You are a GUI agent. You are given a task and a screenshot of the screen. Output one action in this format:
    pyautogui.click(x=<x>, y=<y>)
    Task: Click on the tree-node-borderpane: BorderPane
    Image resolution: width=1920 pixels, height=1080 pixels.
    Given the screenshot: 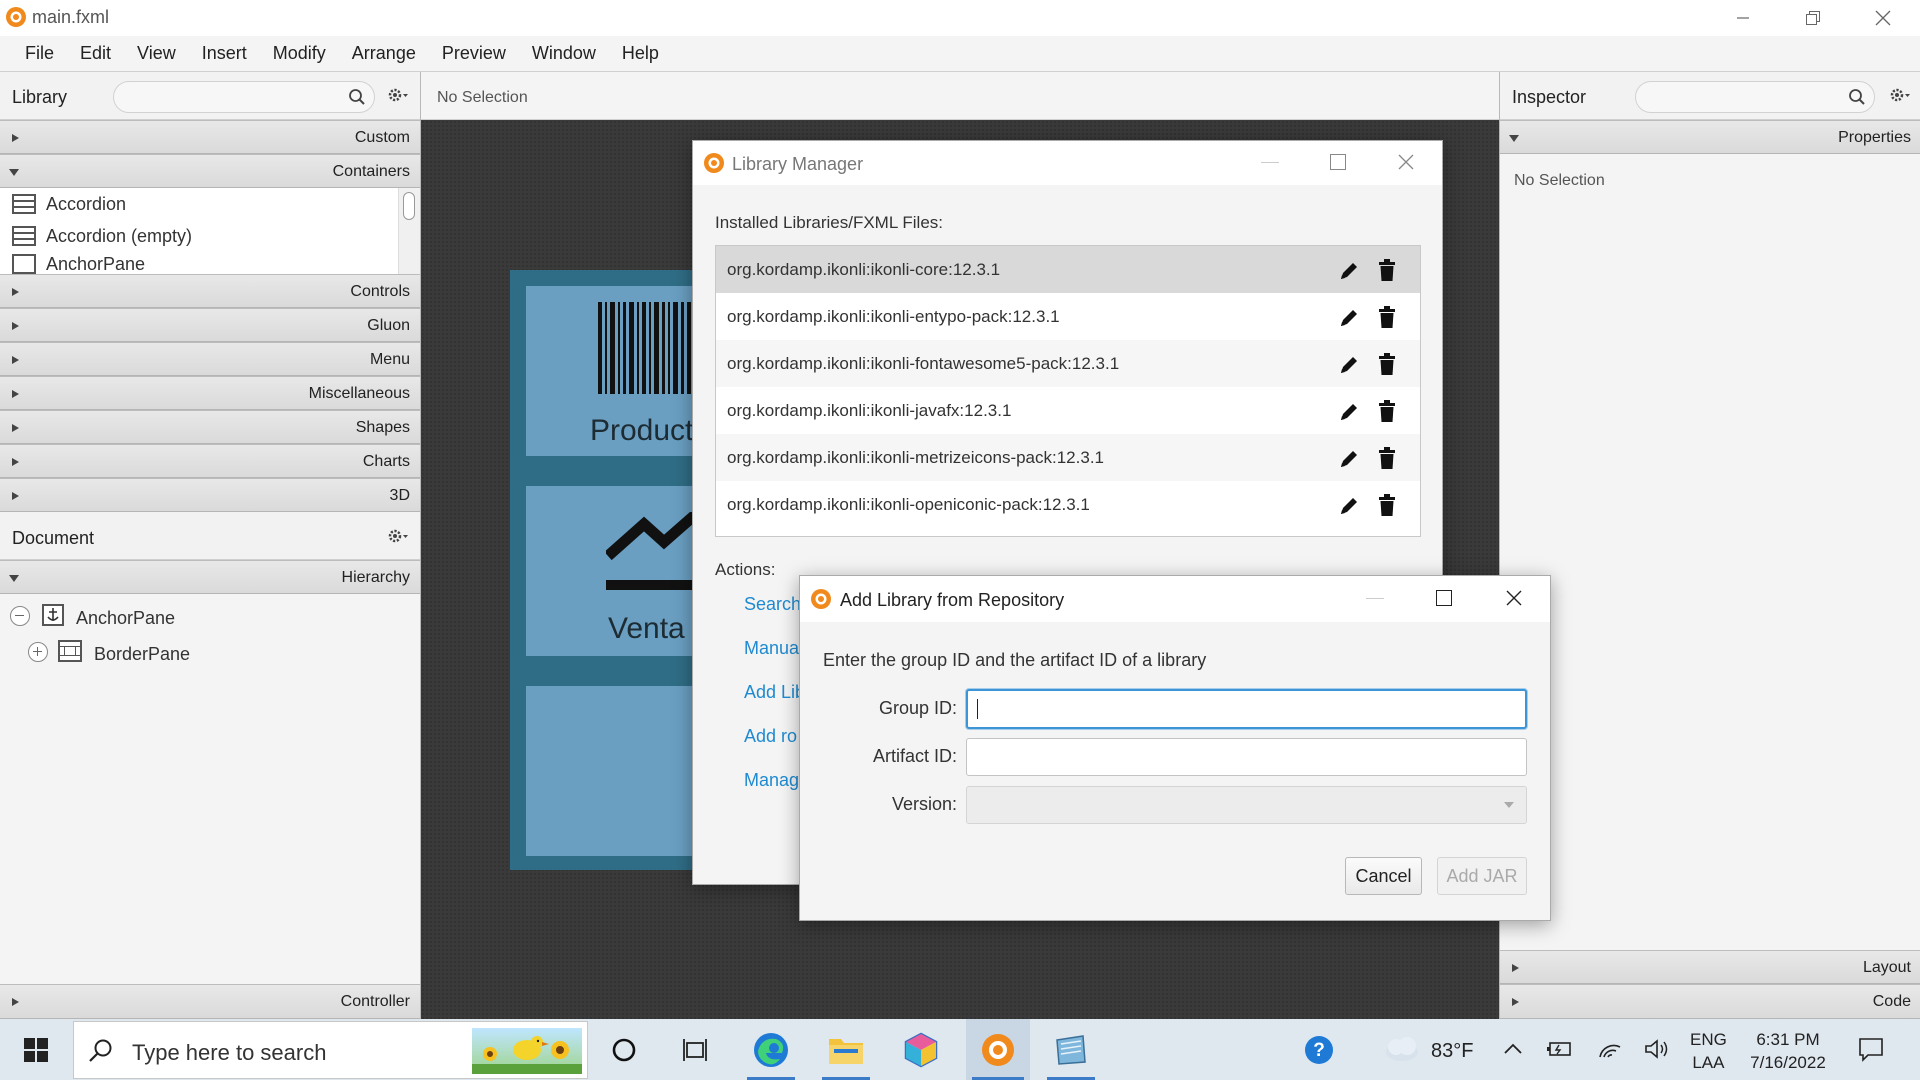 What is the action you would take?
    pyautogui.click(x=142, y=654)
    